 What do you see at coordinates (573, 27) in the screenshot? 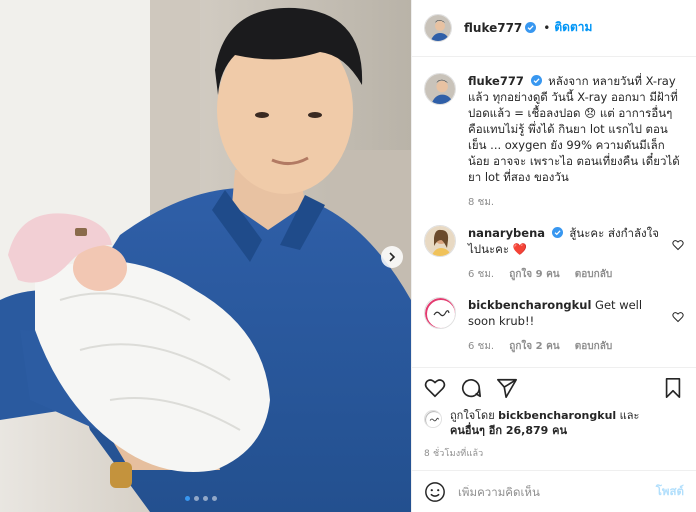
I see `follow-button: ติดตาม` at bounding box center [573, 27].